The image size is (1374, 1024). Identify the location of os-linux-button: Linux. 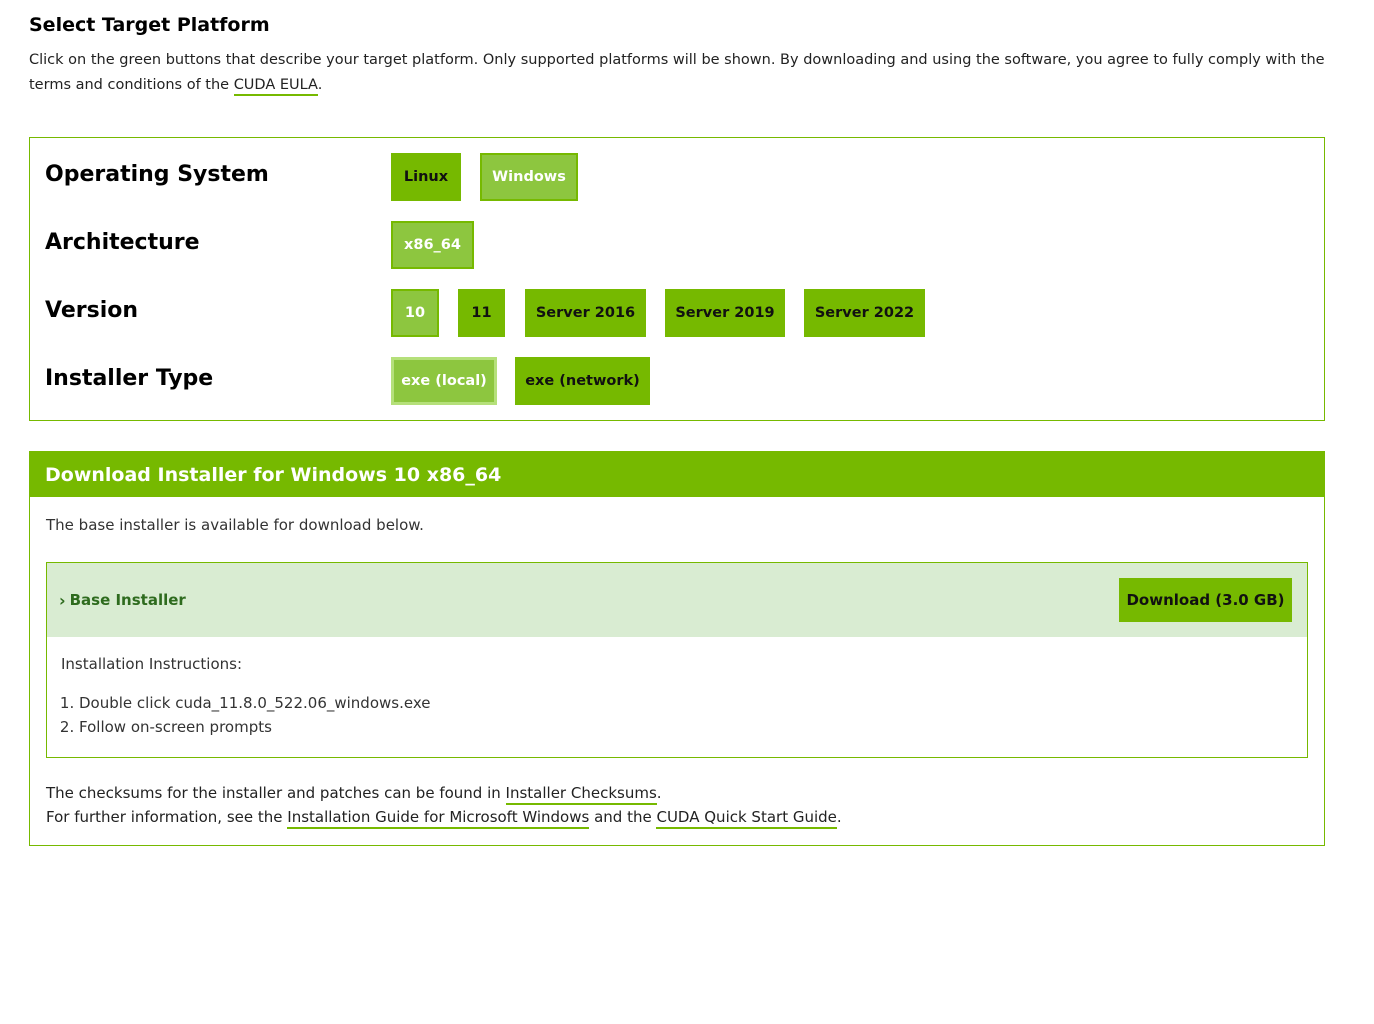
(426, 177).